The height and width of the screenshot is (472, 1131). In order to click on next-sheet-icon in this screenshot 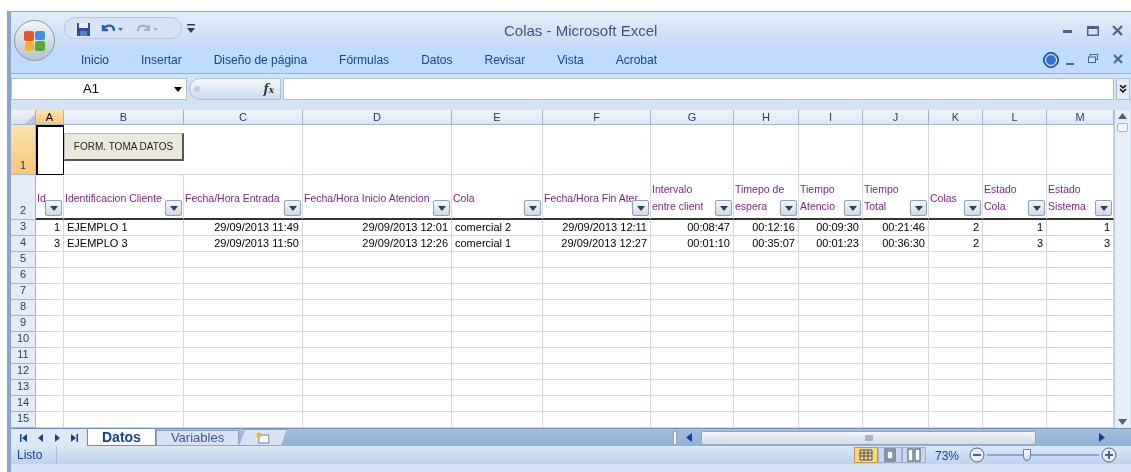, I will do `click(57, 437)`.